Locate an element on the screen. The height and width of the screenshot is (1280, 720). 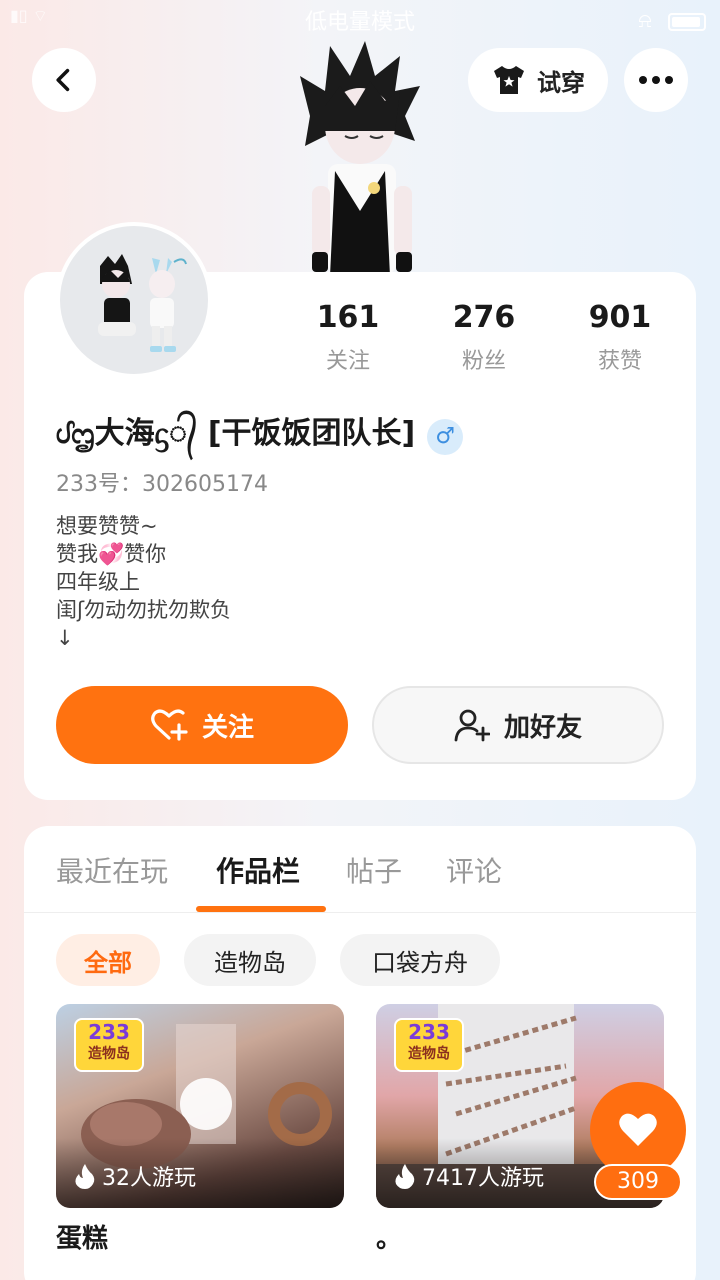
back-button is located at coordinates (64, 80).